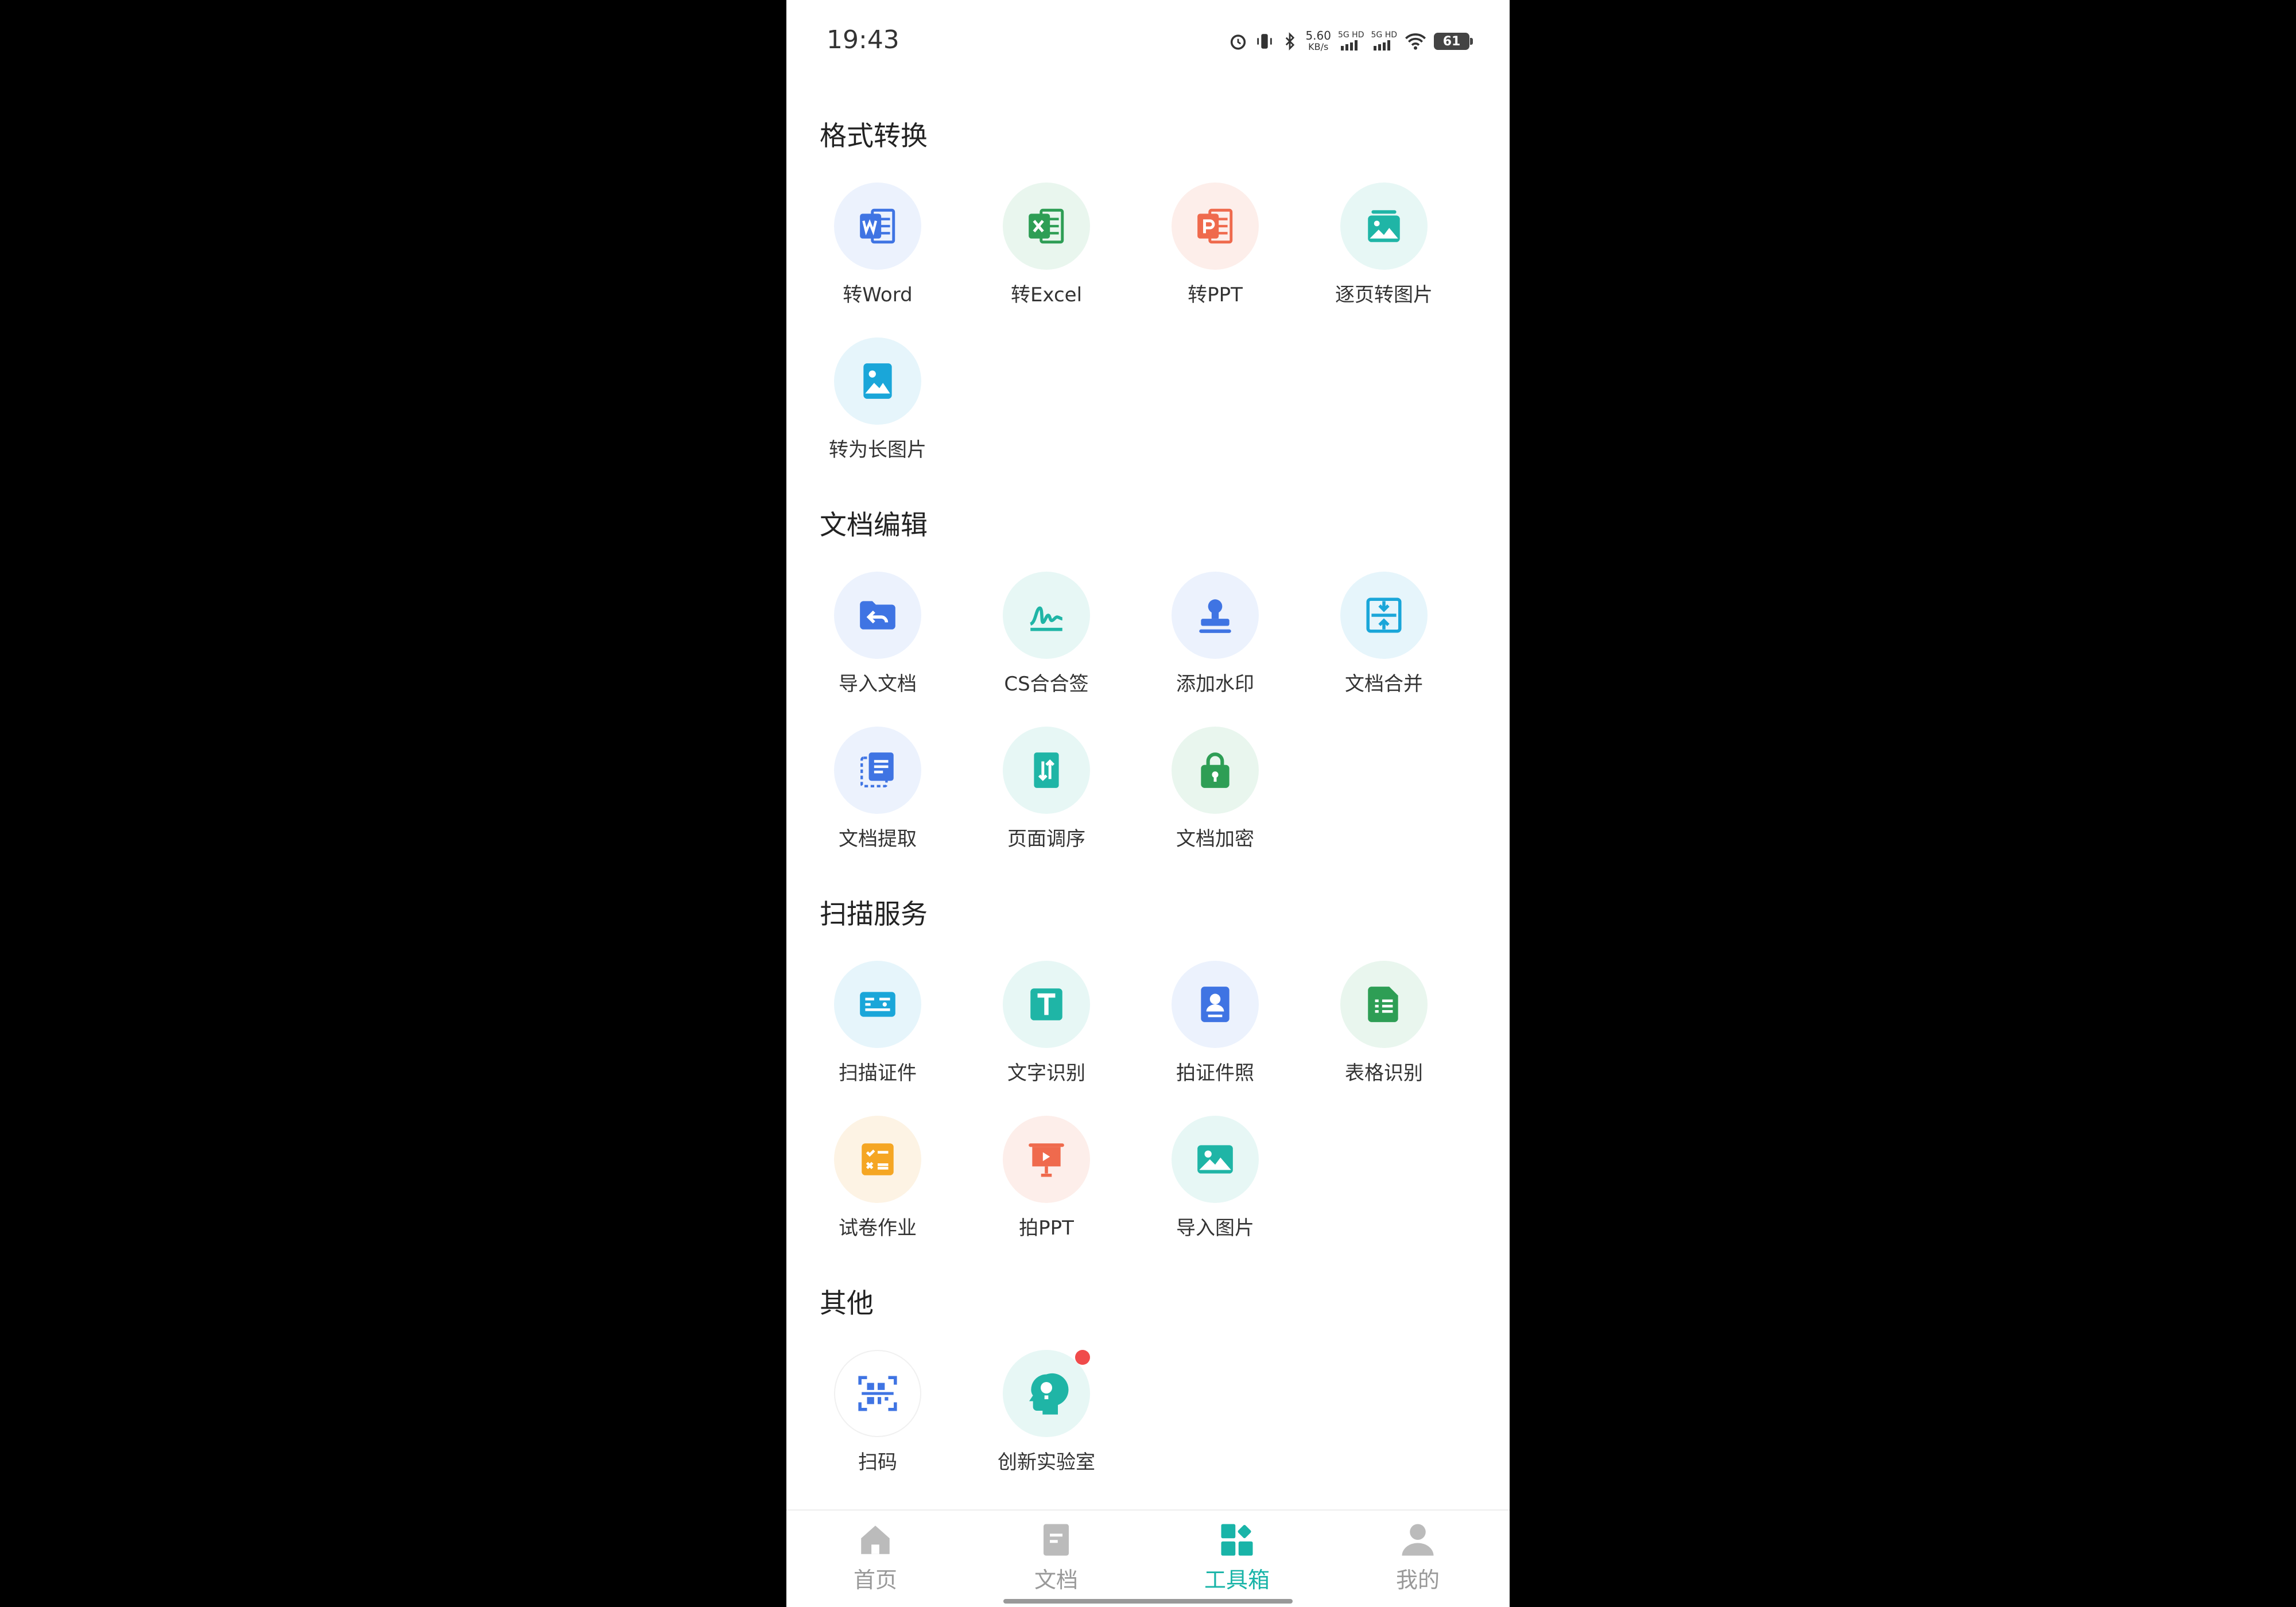 The image size is (2296, 1607). I want to click on tool-label: 文档合并, so click(1384, 684).